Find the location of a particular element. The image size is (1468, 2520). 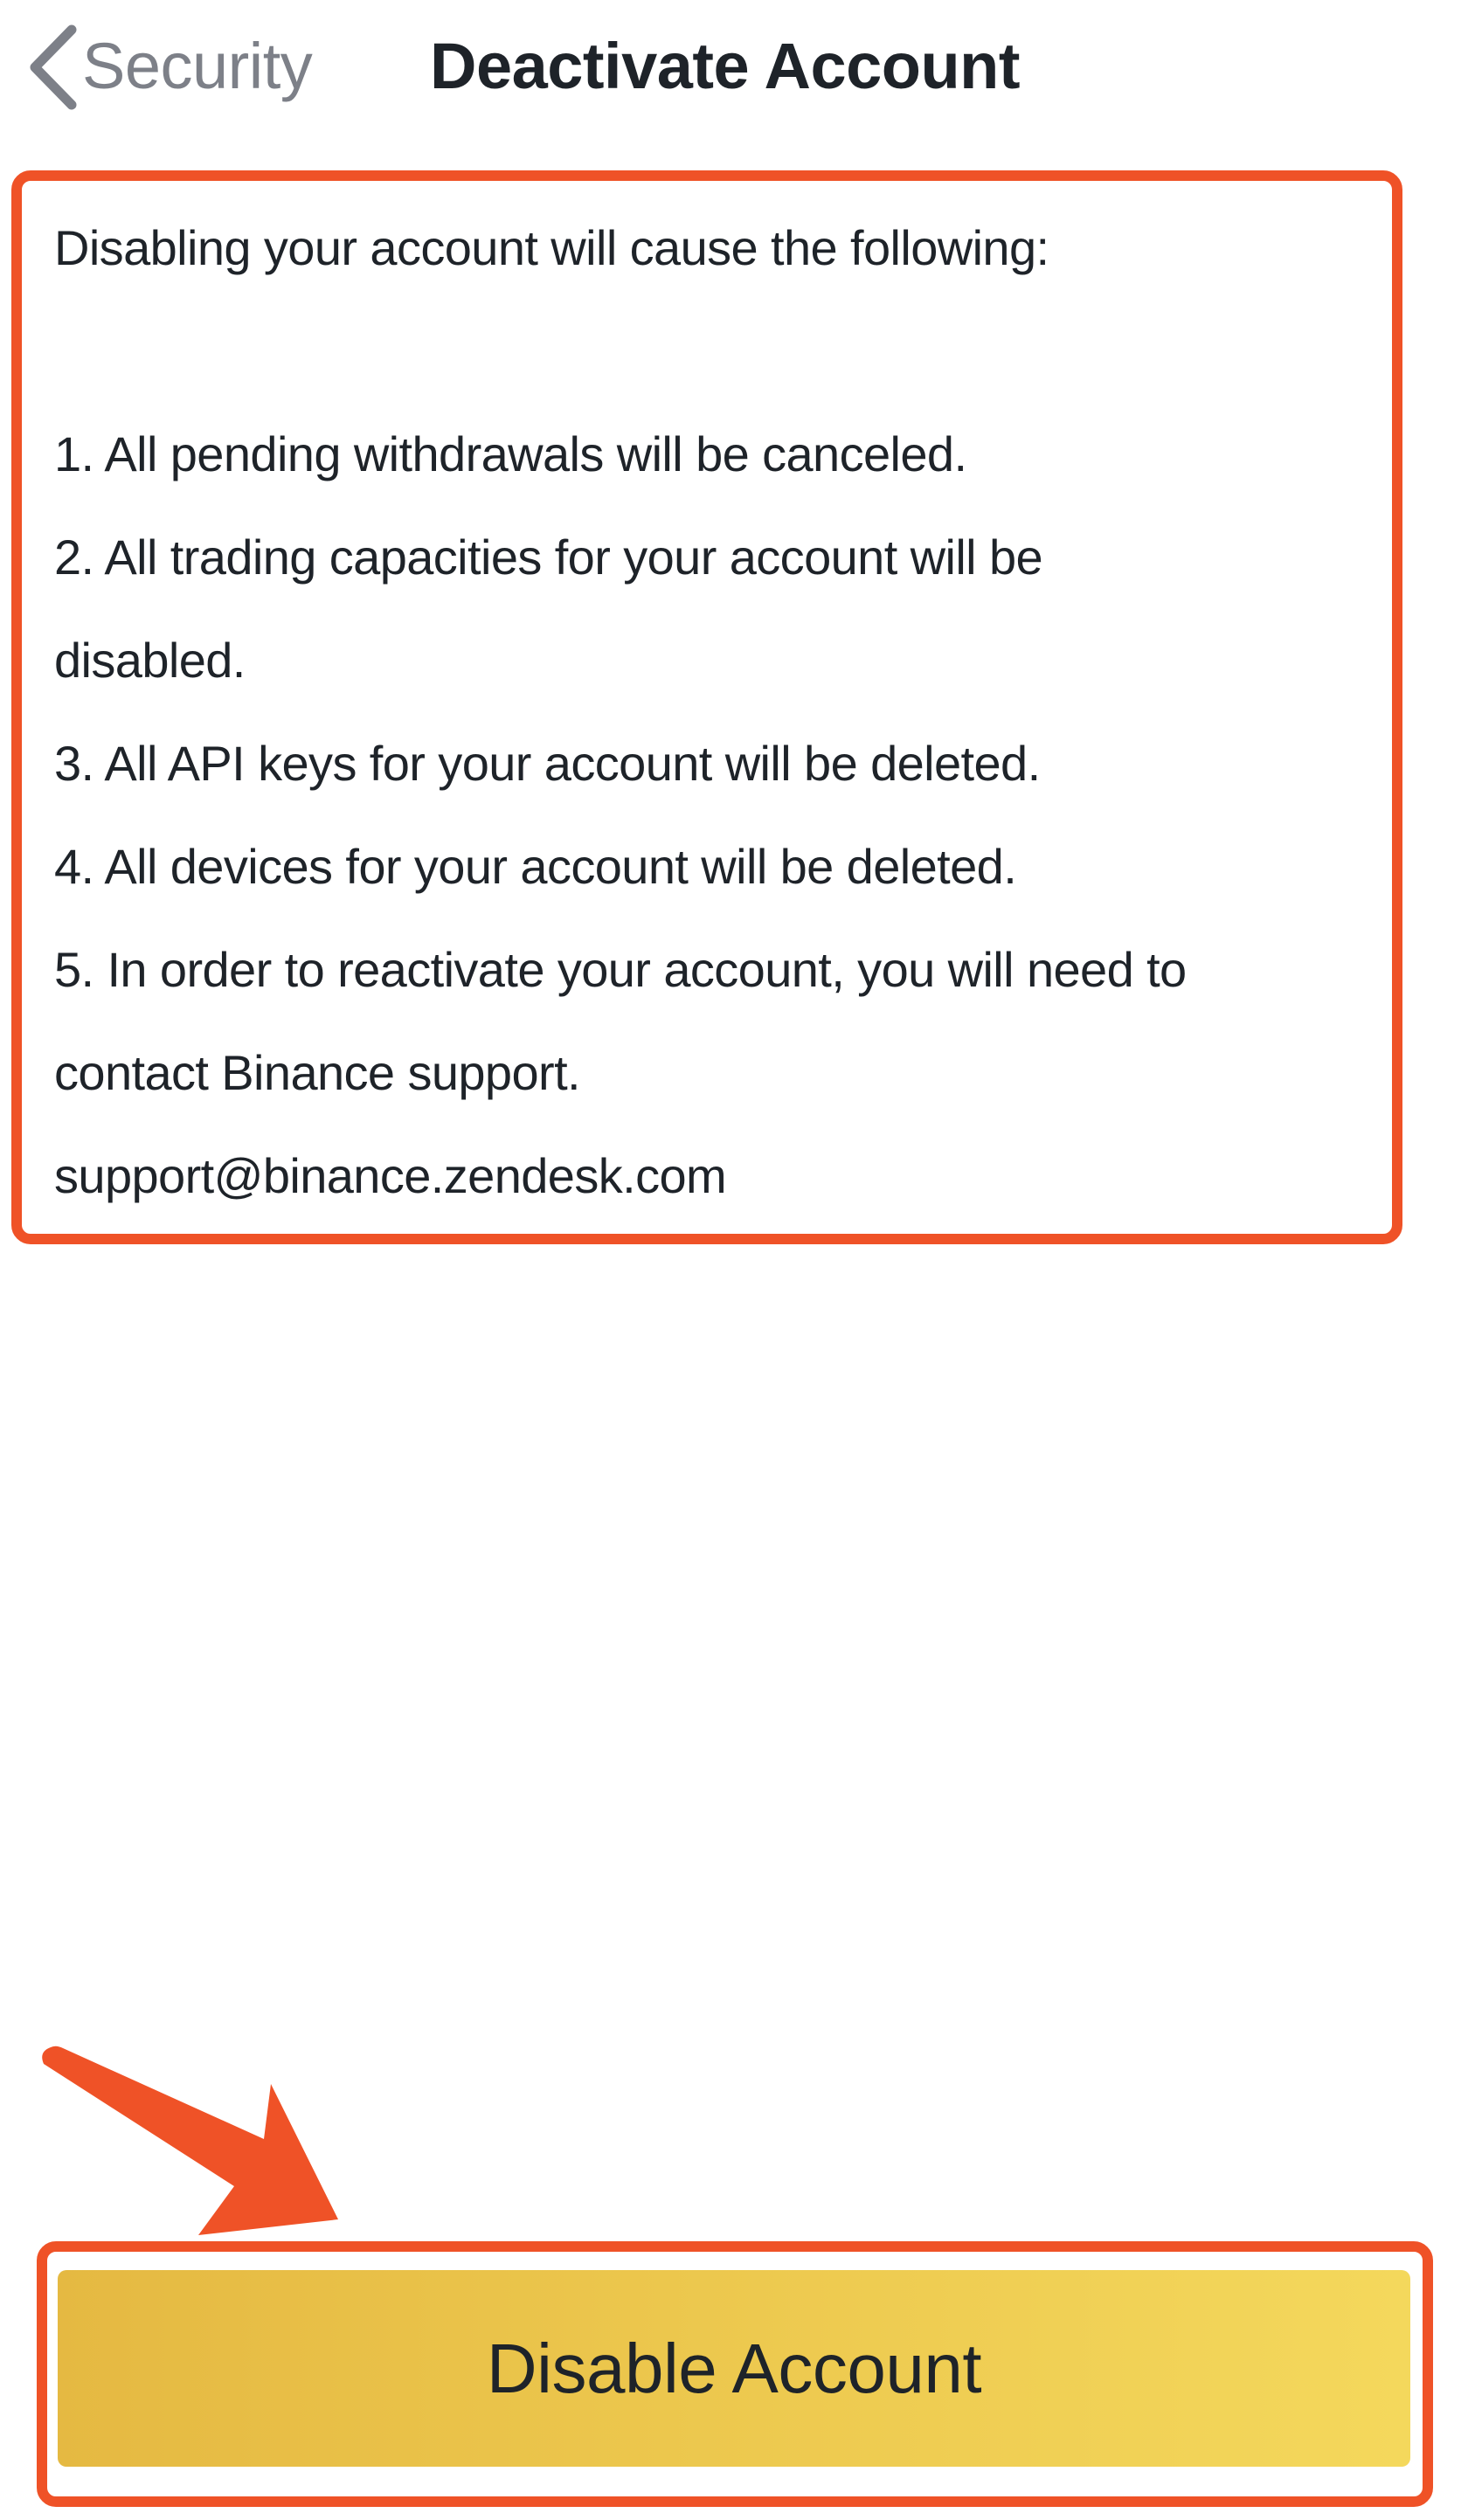

back-label: Security is located at coordinates (197, 66).